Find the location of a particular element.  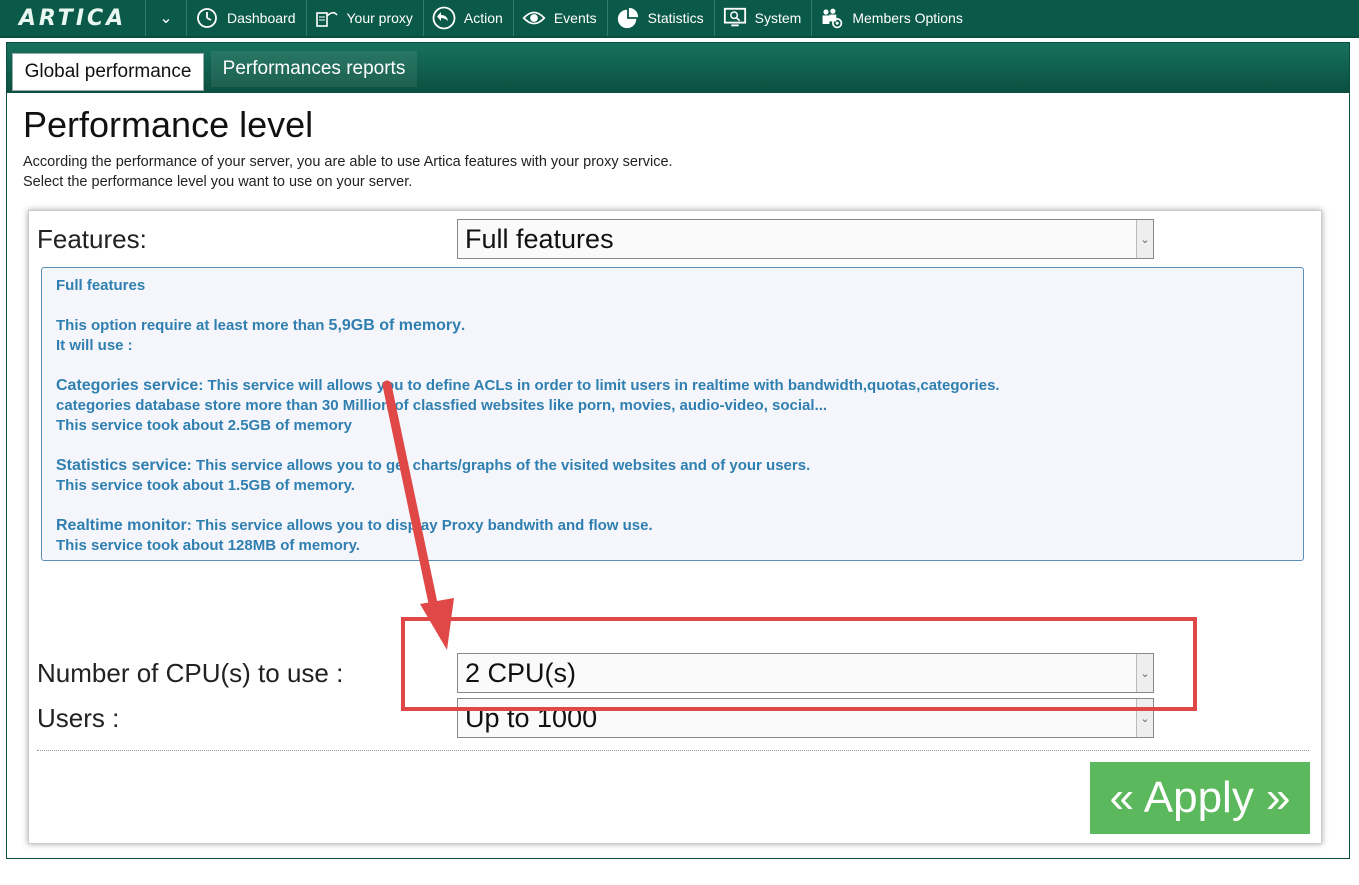

info-realtime-title: Realtime monitor is located at coordinates (121, 525).